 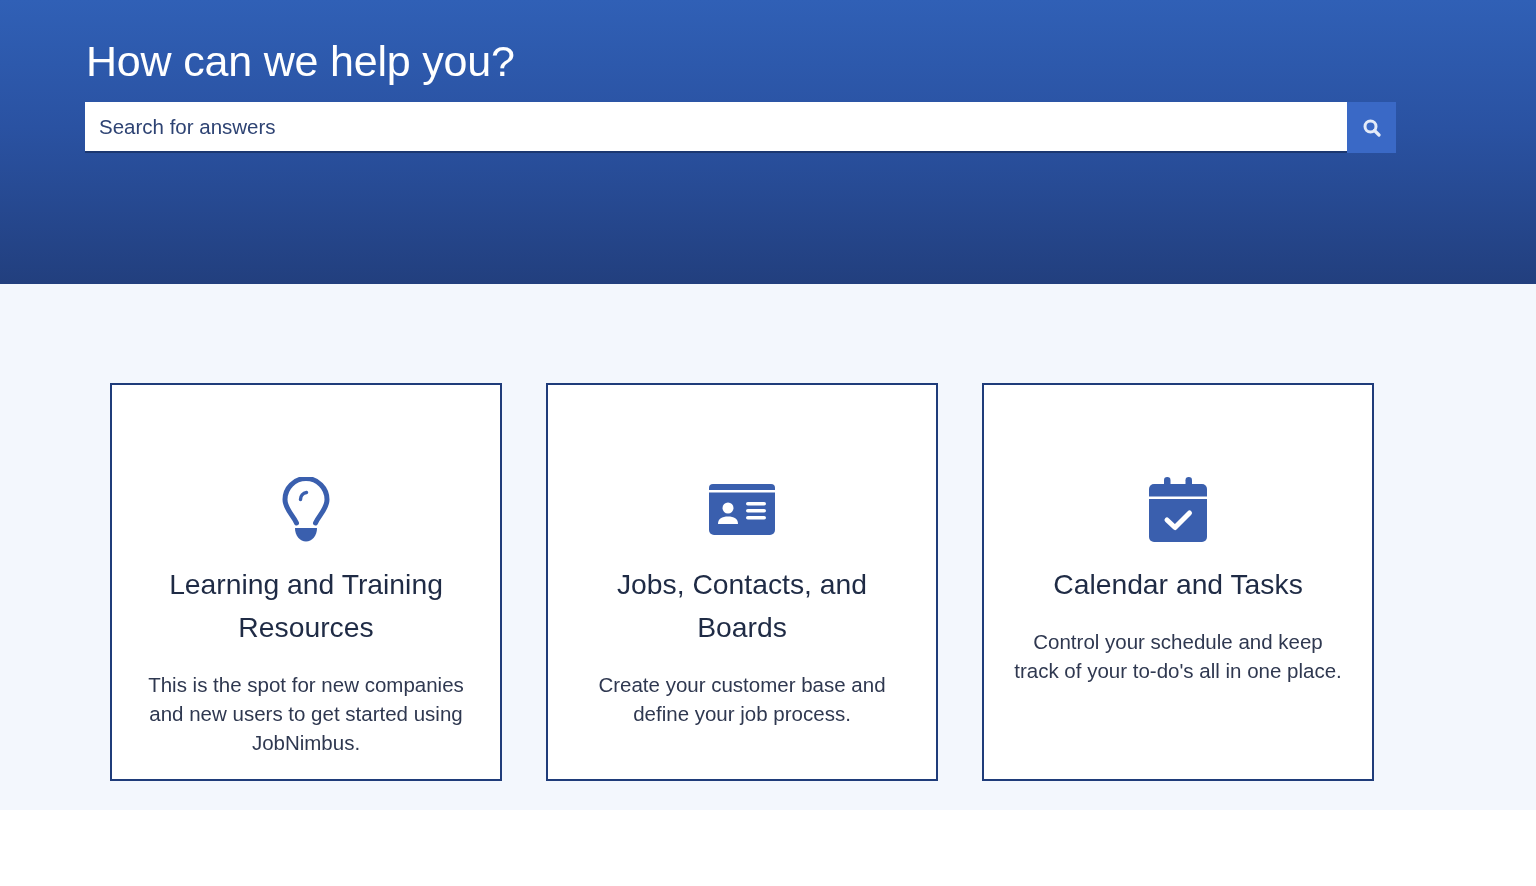 I want to click on category-card: Learning and Training Resources This is the spot for new companies and new users to get started using JobNimbus., so click(x=306, y=582).